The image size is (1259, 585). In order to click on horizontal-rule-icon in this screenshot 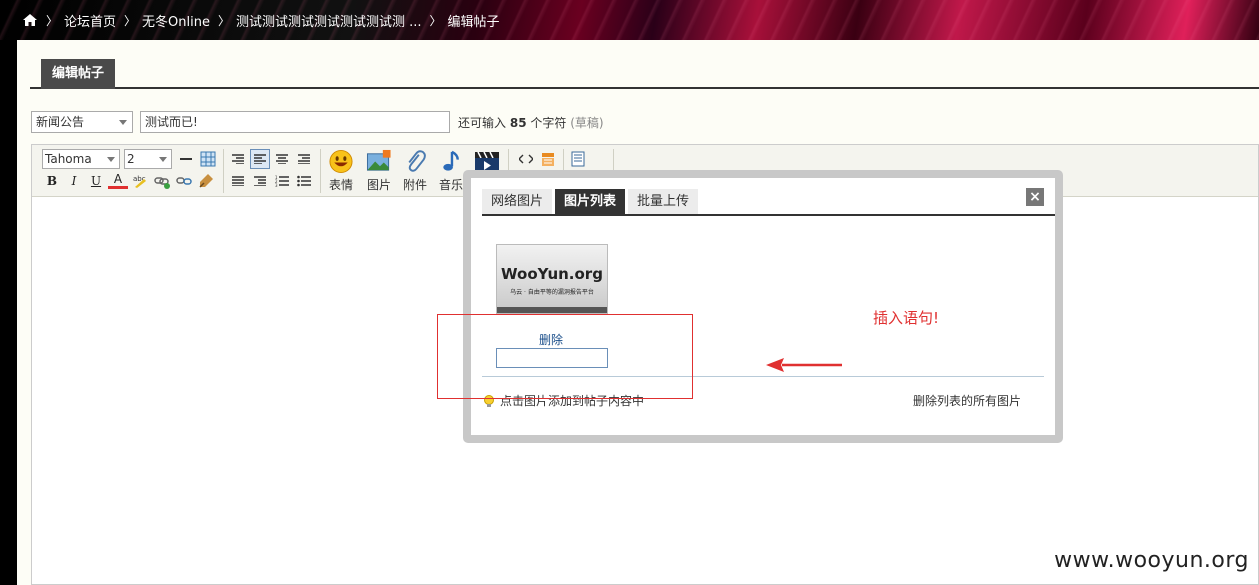, I will do `click(186, 159)`.